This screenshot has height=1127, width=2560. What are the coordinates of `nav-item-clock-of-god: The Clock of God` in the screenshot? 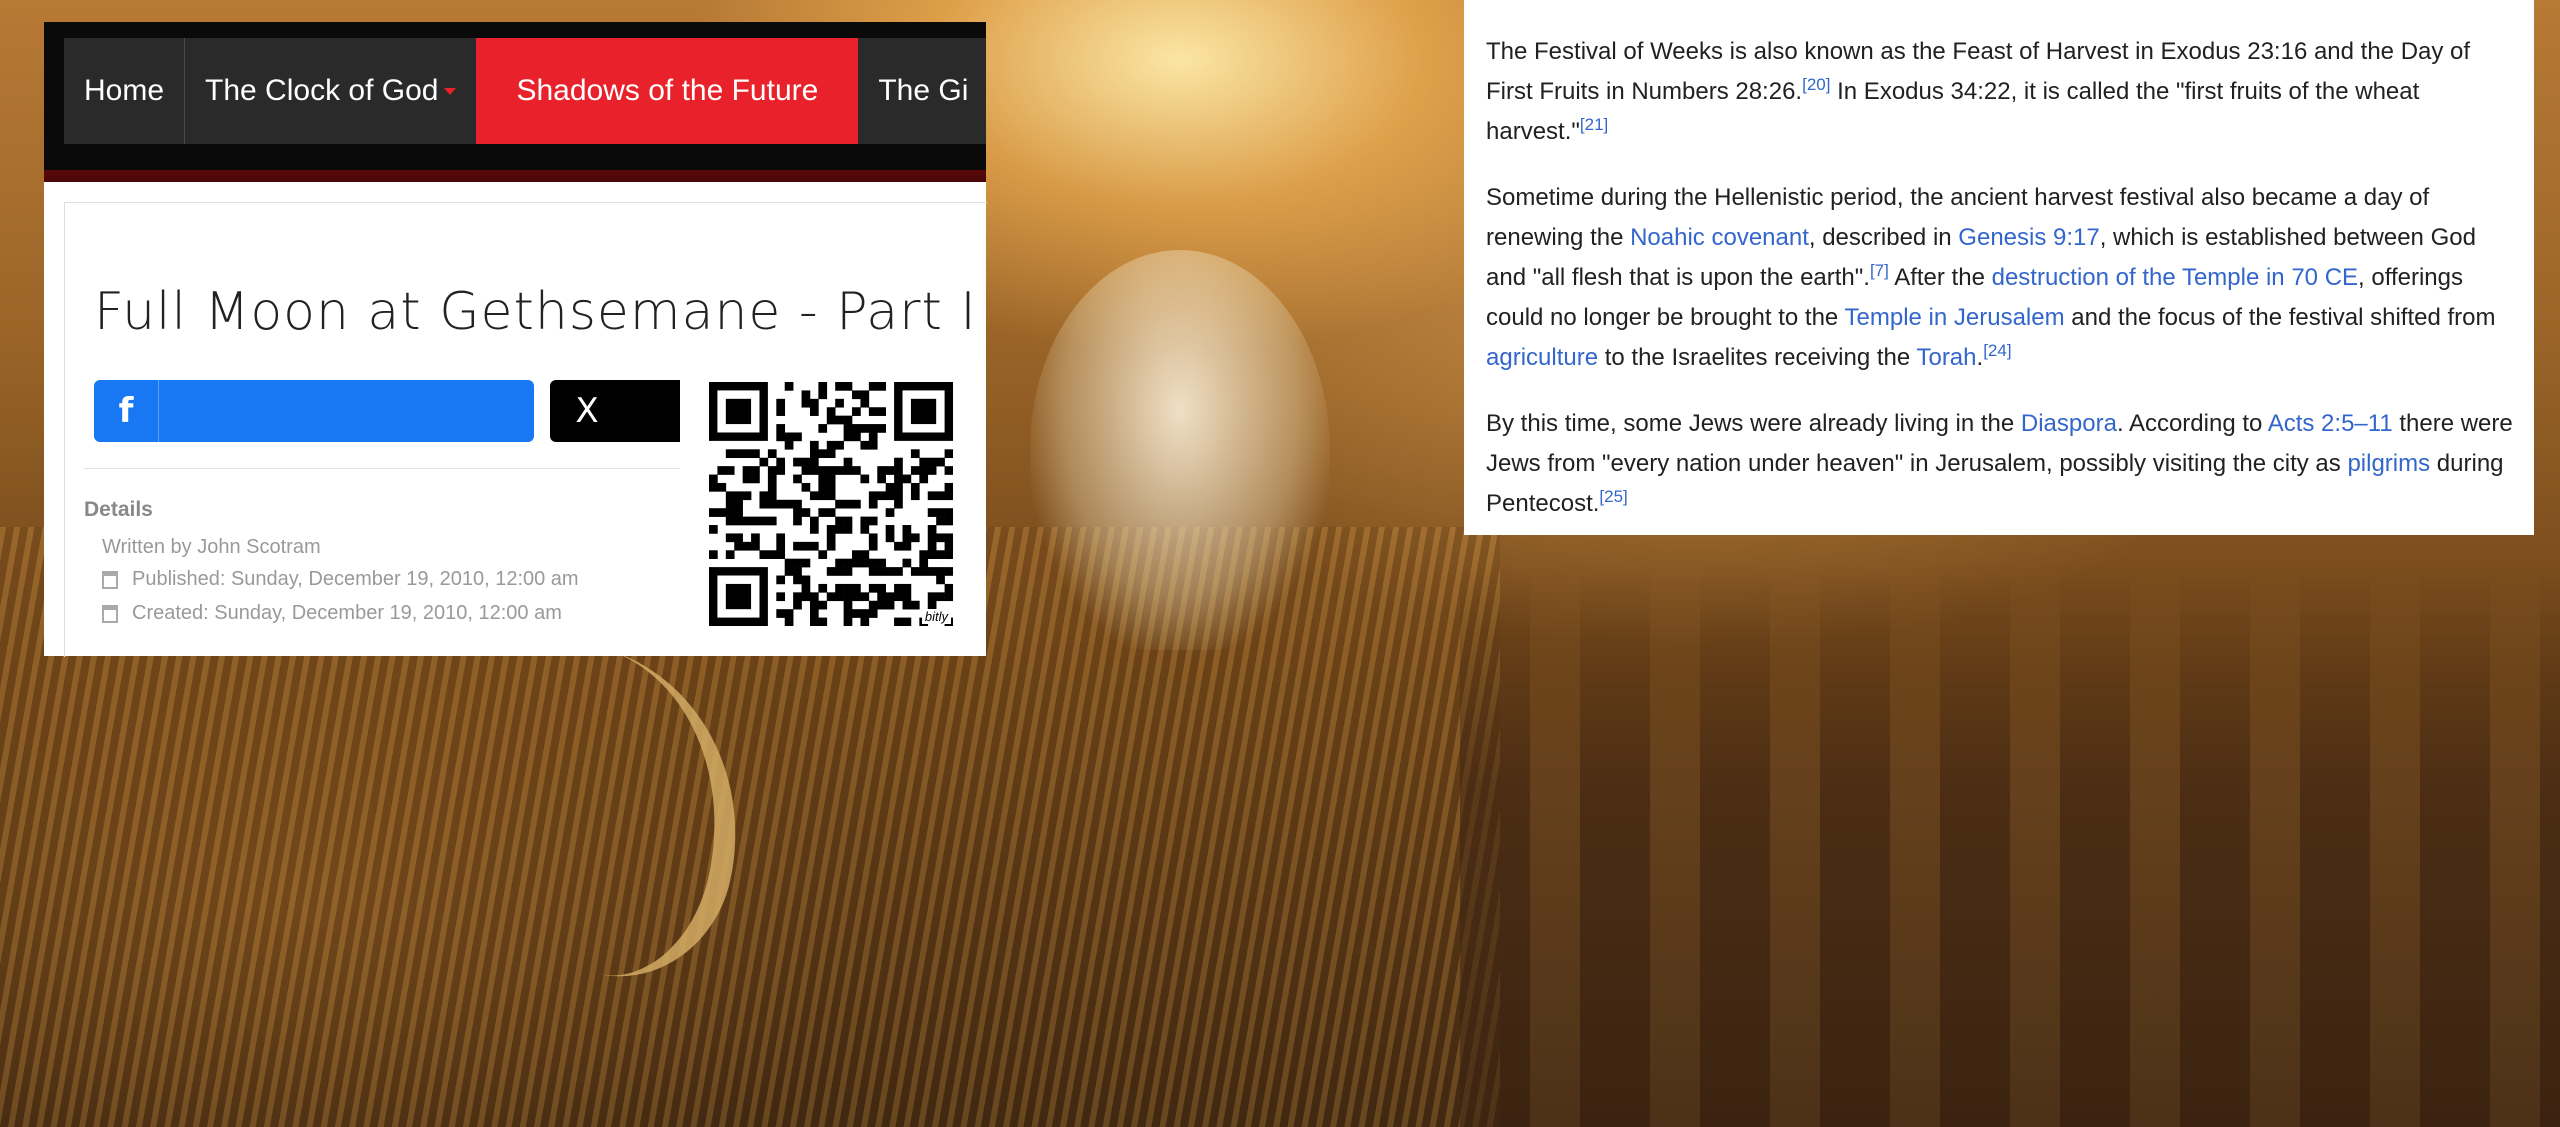 It's located at (330, 91).